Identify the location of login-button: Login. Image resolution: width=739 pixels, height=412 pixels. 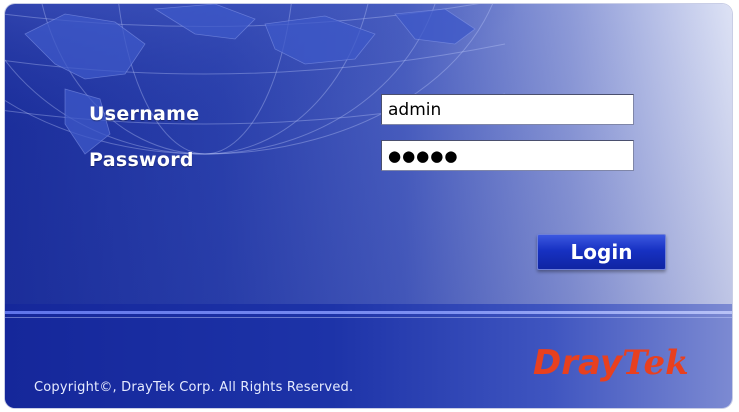
(601, 252).